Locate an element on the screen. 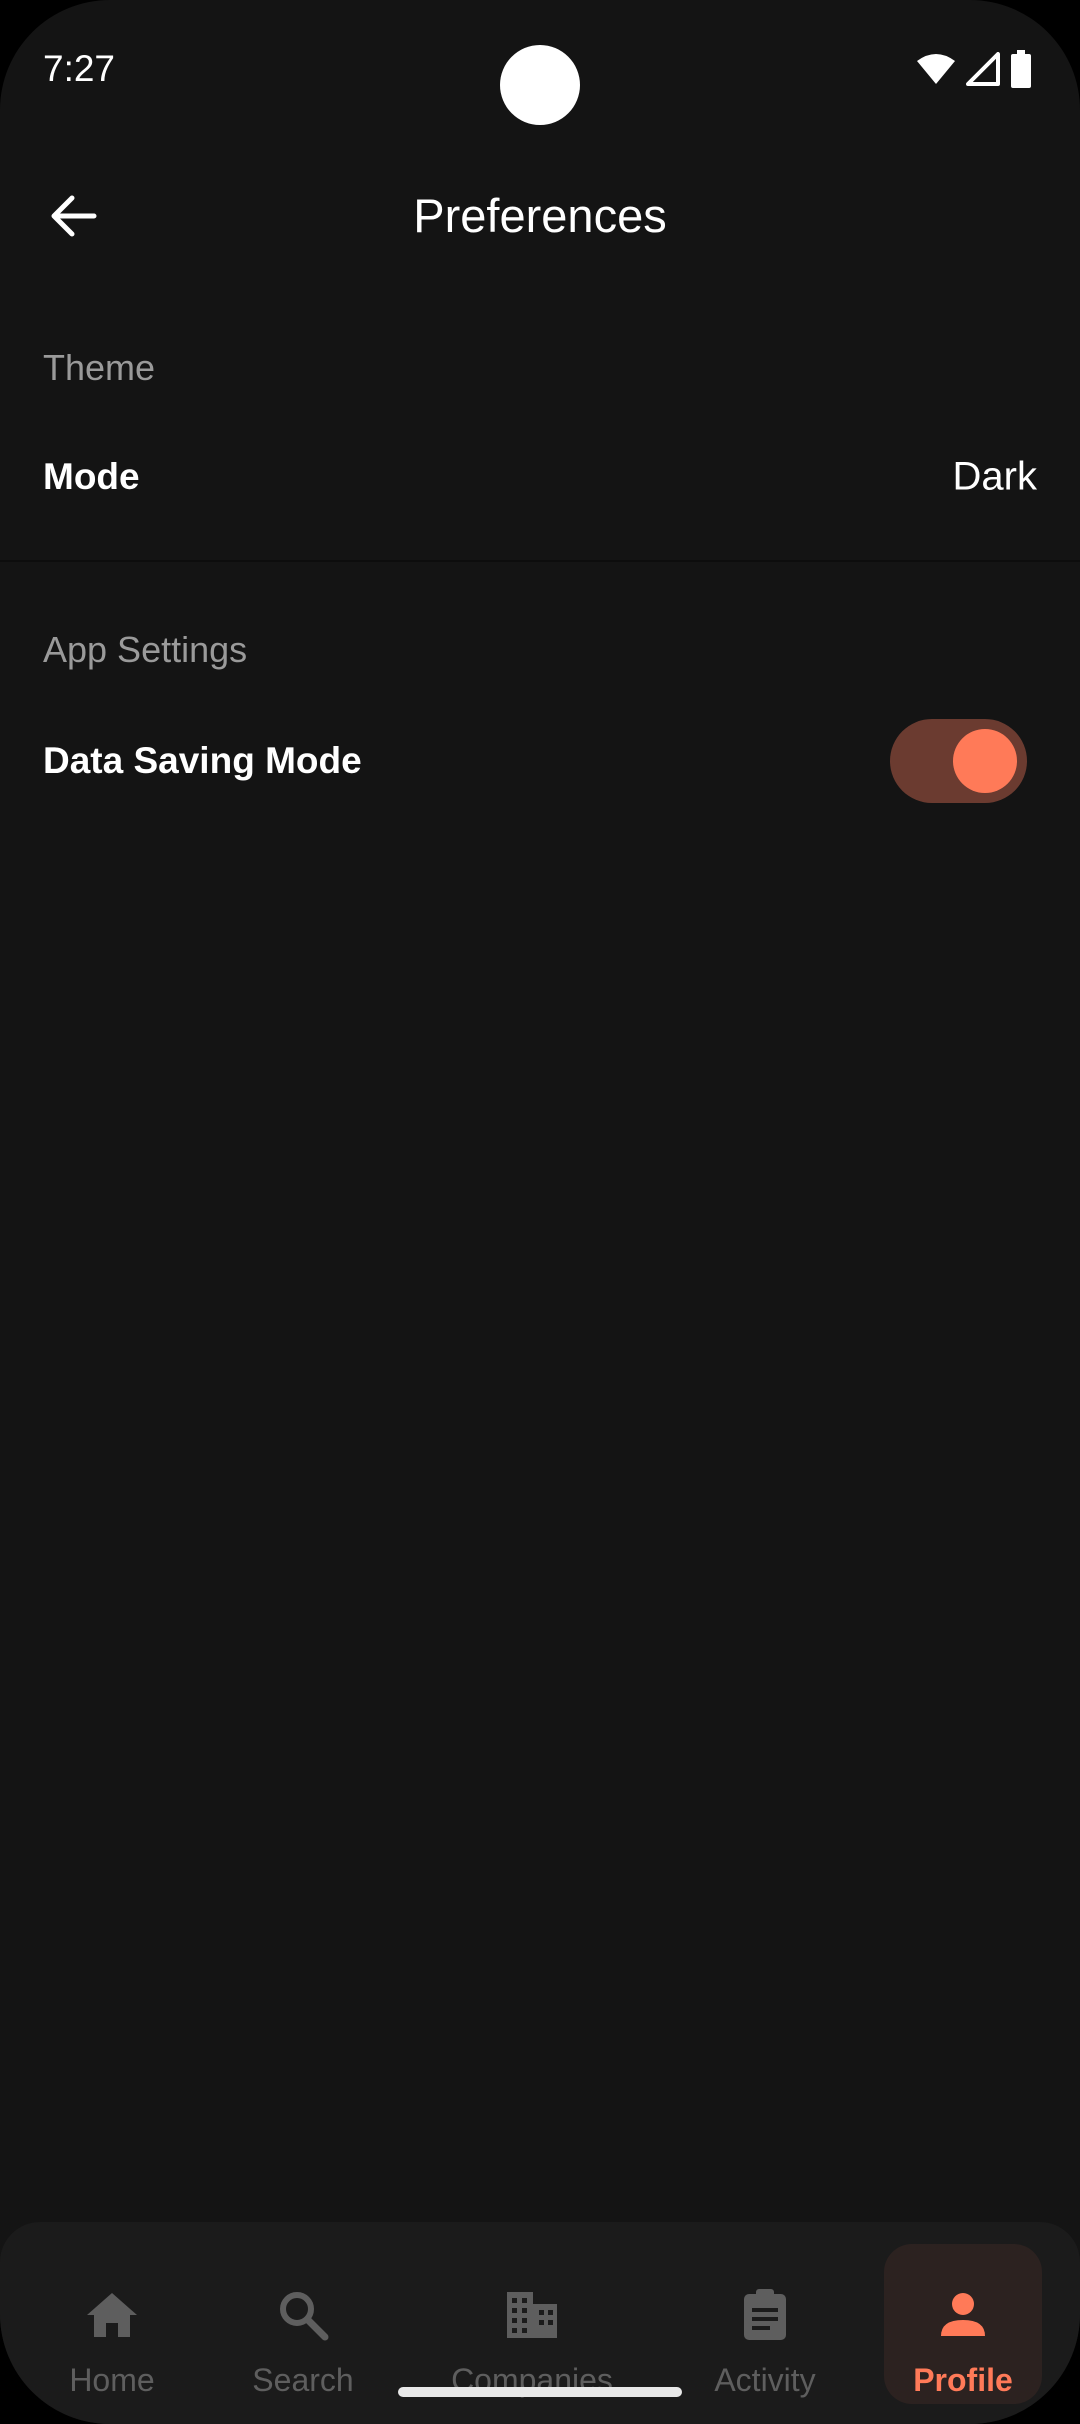  person-icon is located at coordinates (963, 2315).